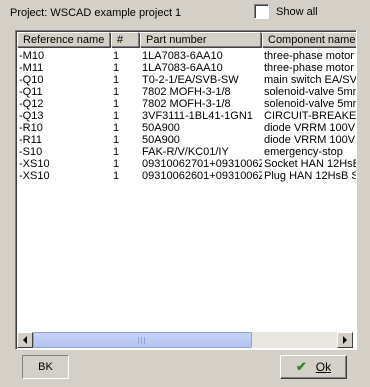 This screenshot has height=387, width=370. I want to click on scroll-right-button, so click(345, 340).